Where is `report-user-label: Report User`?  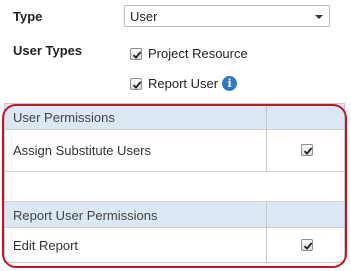
report-user-label: Report User is located at coordinates (183, 84).